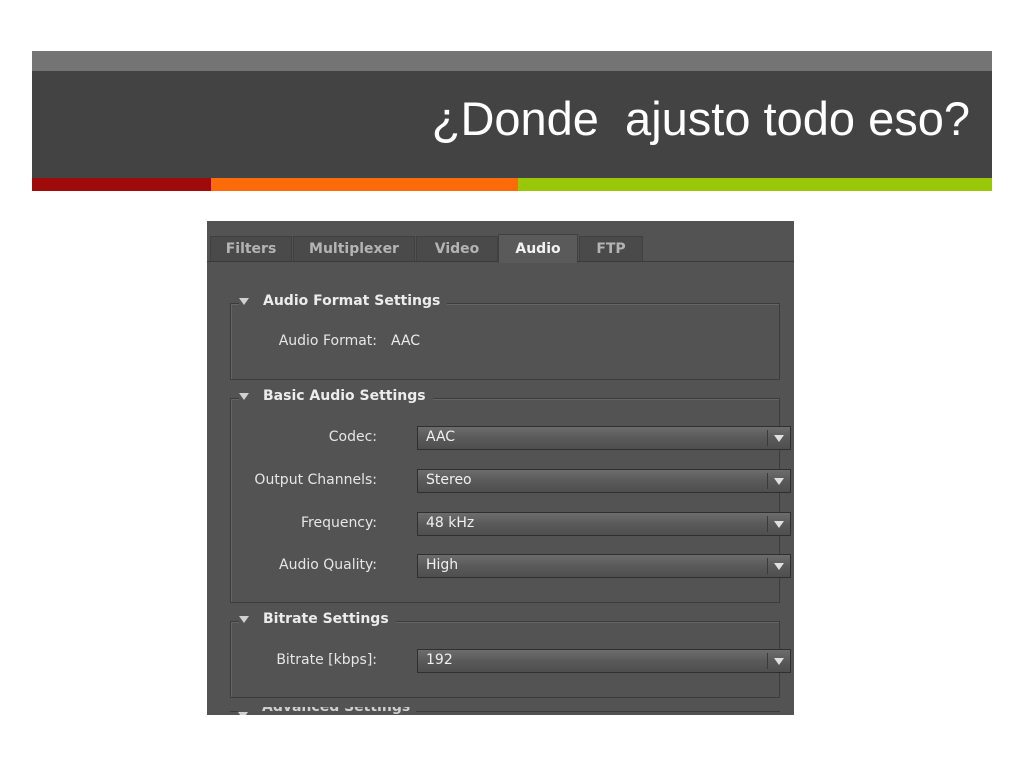  What do you see at coordinates (336, 711) in the screenshot?
I see `advanced-settings-title: Advanced Settings` at bounding box center [336, 711].